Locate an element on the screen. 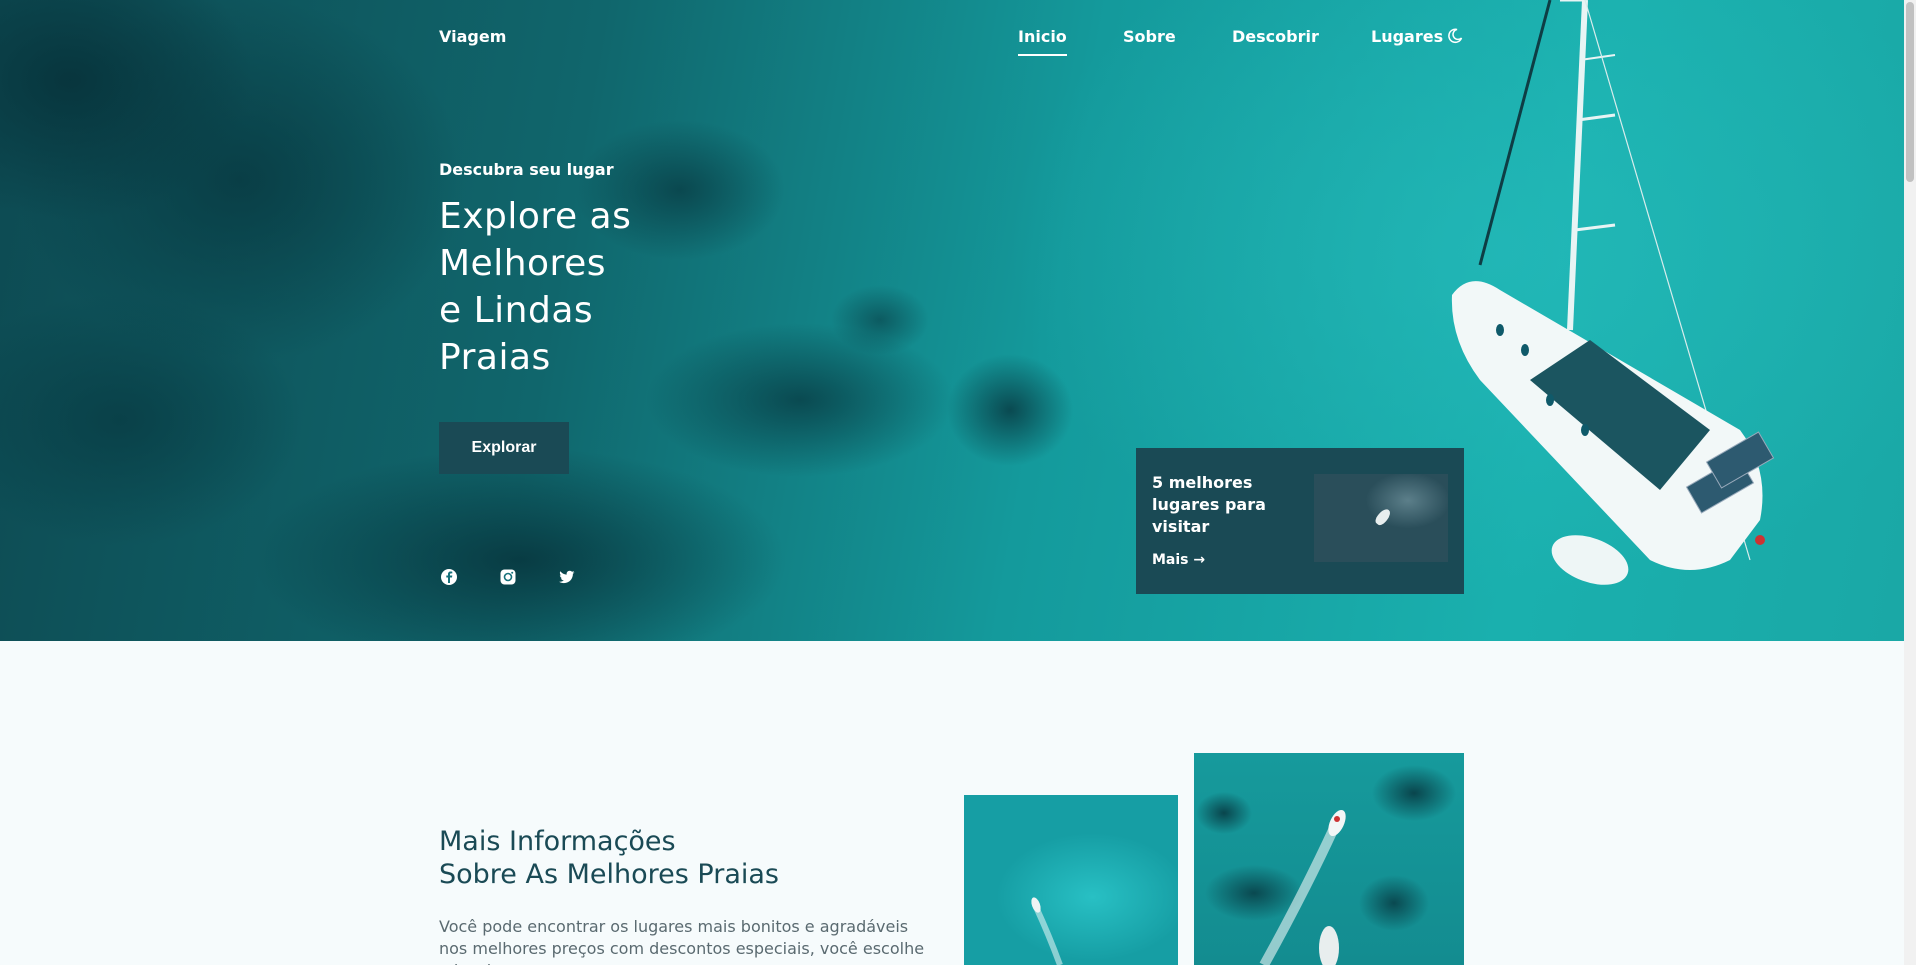 The width and height of the screenshot is (1916, 965). arrow-right-icon: → is located at coordinates (1199, 560).